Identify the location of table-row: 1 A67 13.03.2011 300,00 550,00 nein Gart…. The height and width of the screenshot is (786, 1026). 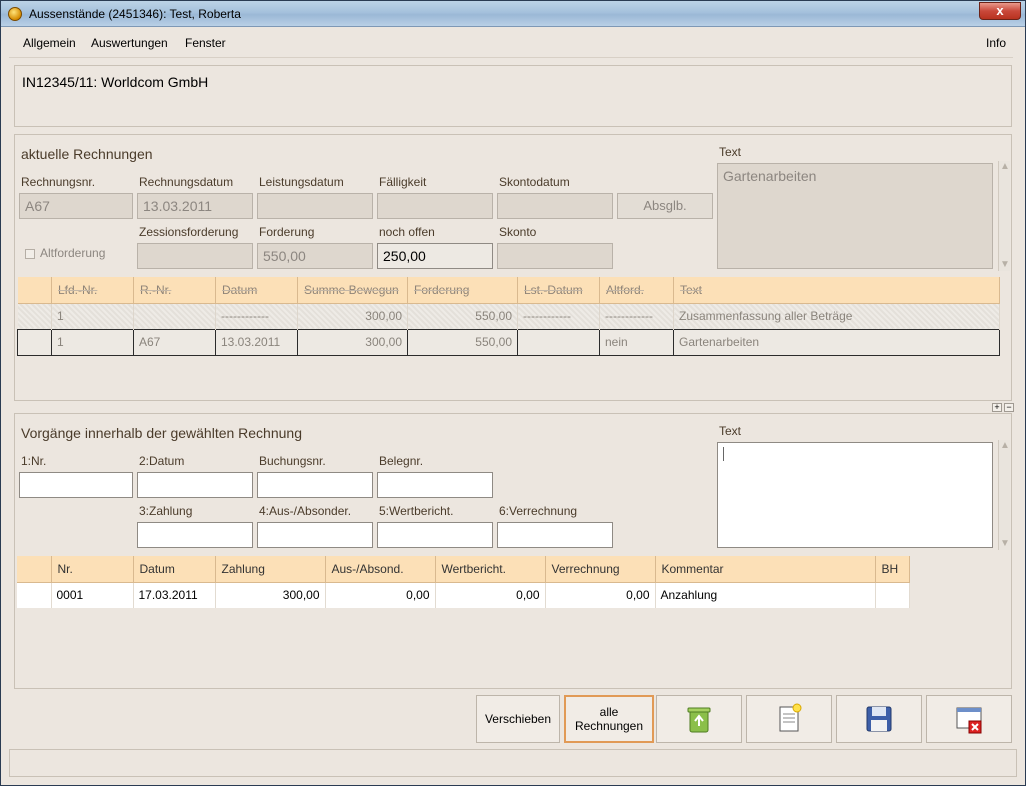
(508, 342).